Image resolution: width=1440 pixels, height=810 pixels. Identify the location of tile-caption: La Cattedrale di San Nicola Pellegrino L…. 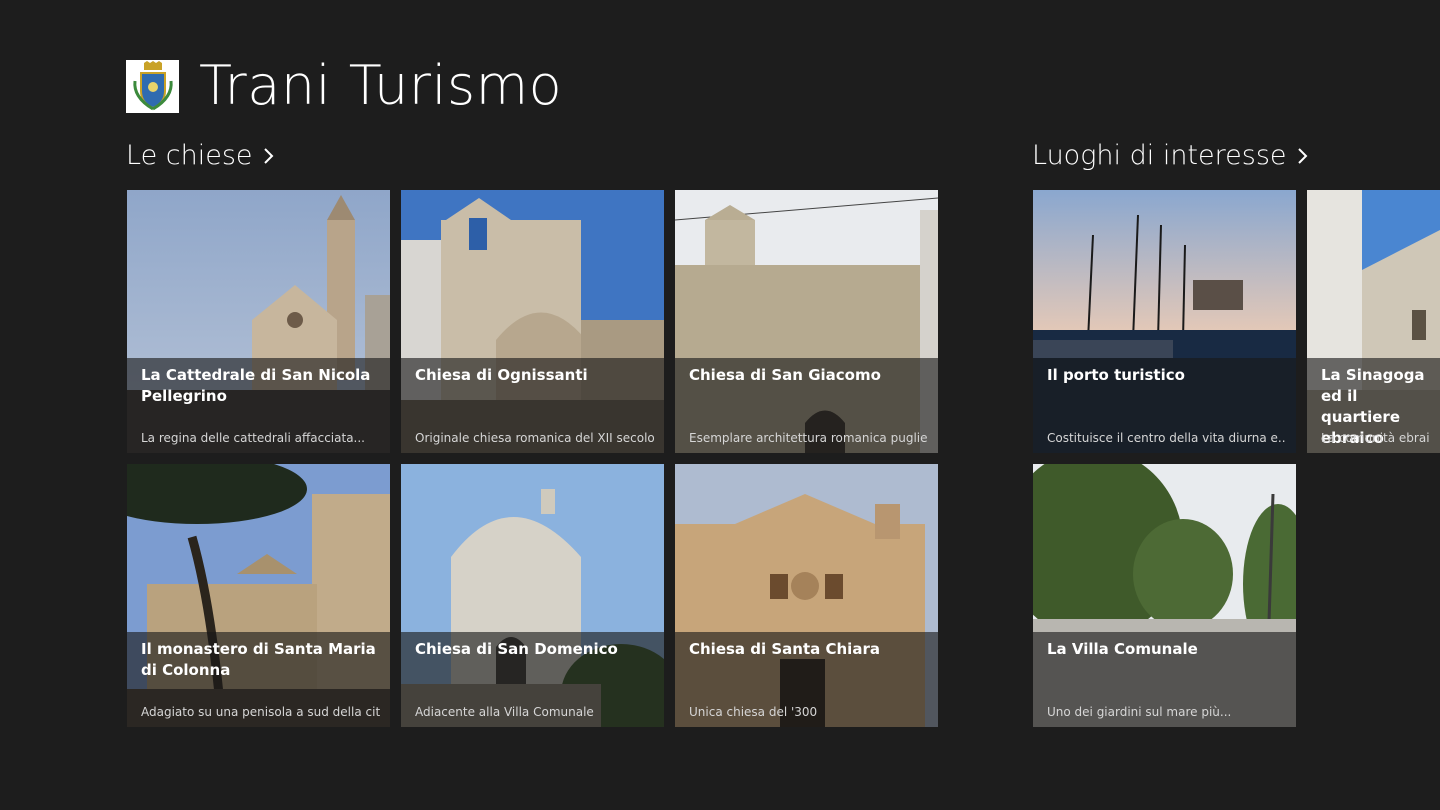
(258, 405).